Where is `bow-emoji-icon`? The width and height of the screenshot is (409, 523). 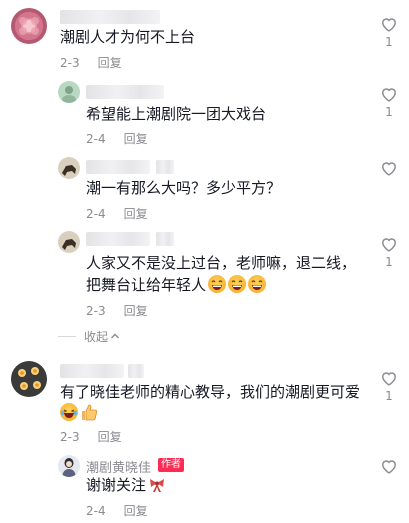 bow-emoji-icon is located at coordinates (157, 484).